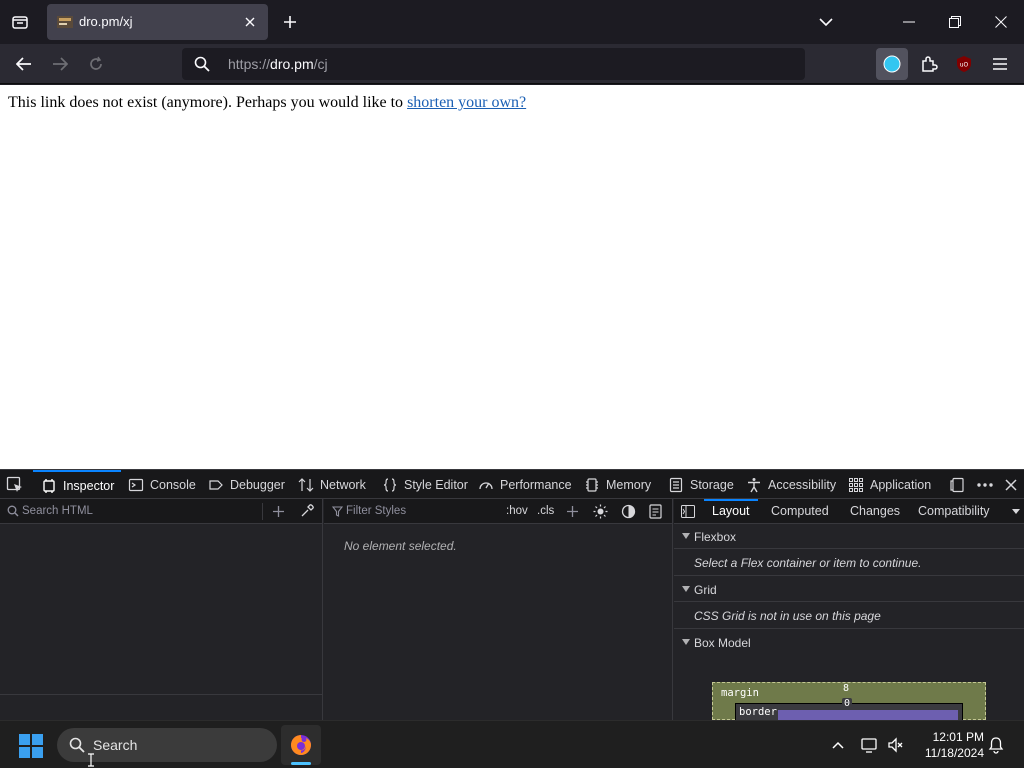 This screenshot has height=768, width=1024. Describe the element at coordinates (498, 511) in the screenshot. I see `filter-styles-field: Filter Styles :hov .cls` at that location.